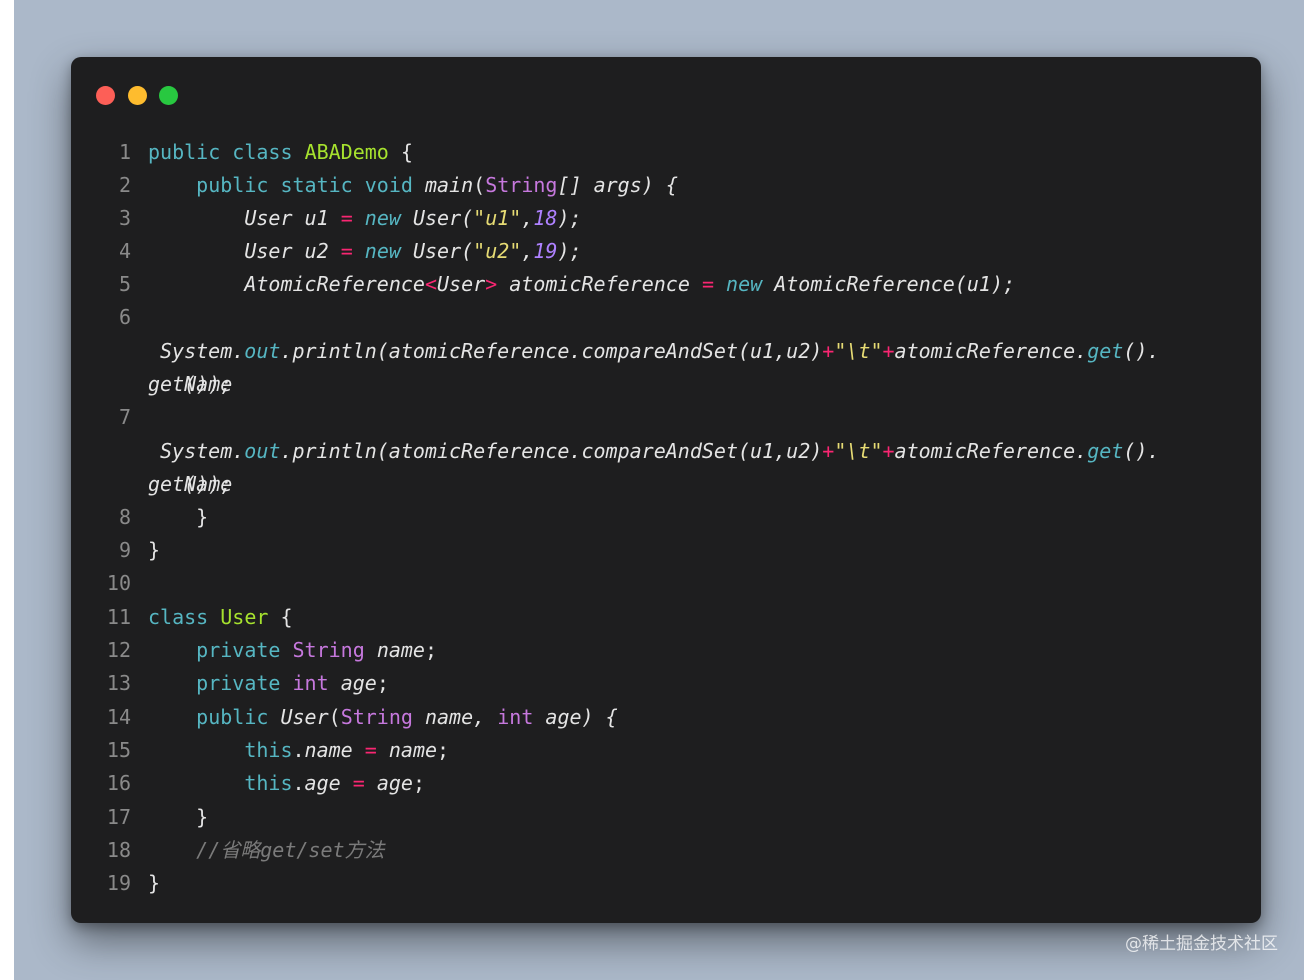 The image size is (1304, 980). I want to click on code-text: private String name;, so click(317, 650).